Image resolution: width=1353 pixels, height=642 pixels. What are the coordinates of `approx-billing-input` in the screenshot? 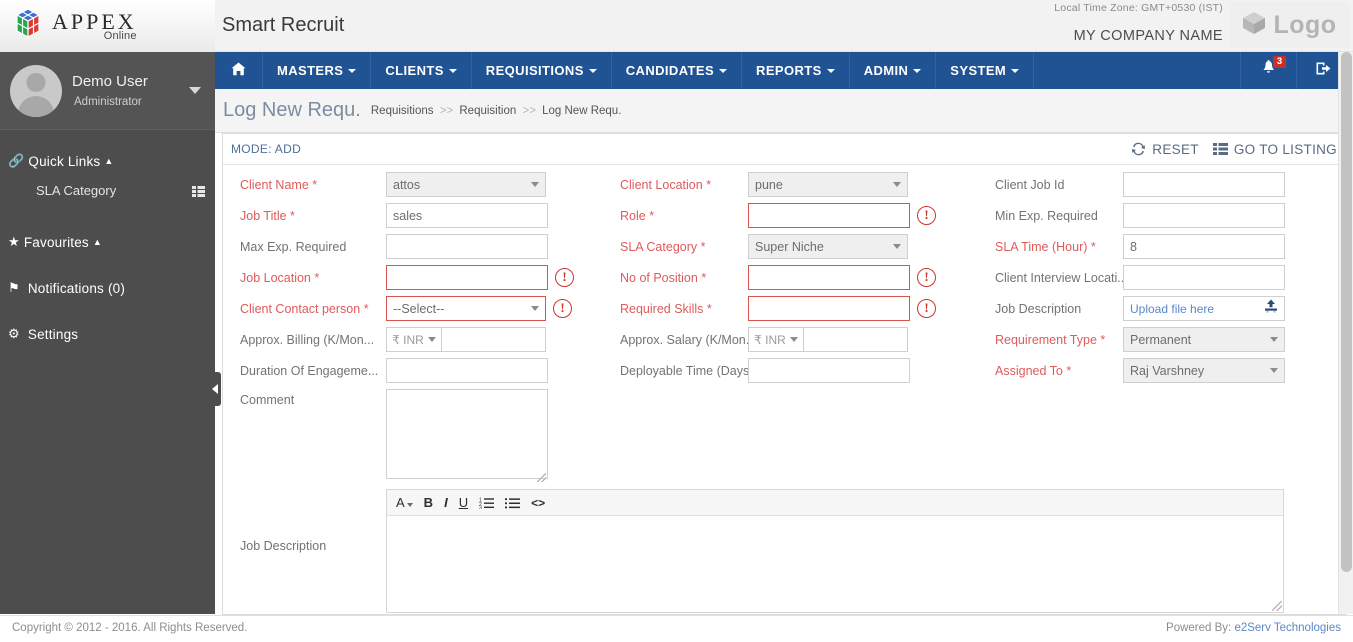 It's located at (493, 339).